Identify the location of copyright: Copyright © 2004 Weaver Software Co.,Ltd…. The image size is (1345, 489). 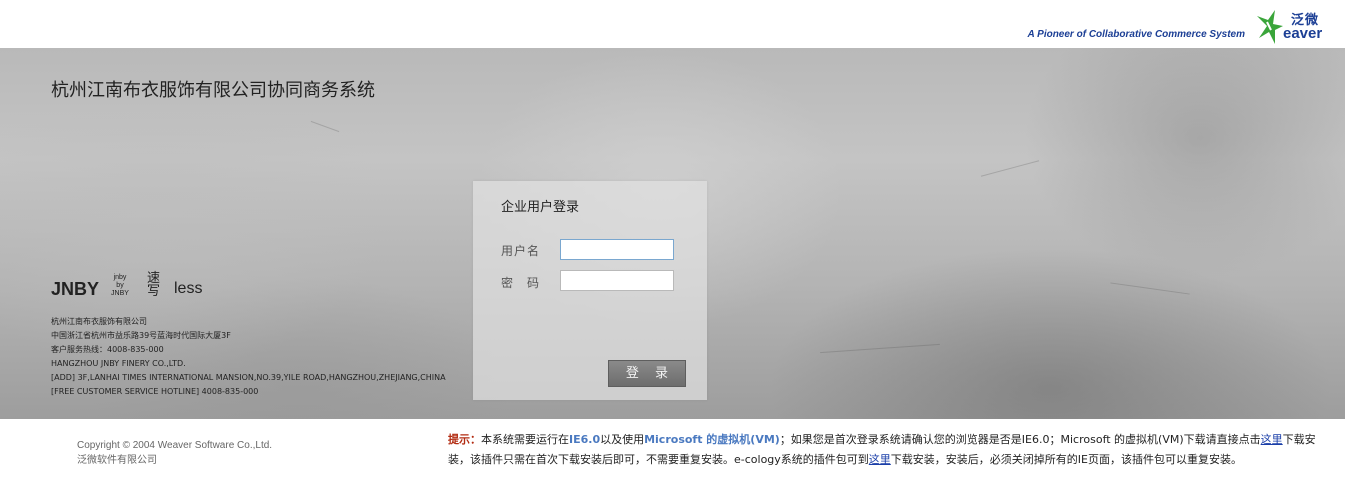
(174, 453).